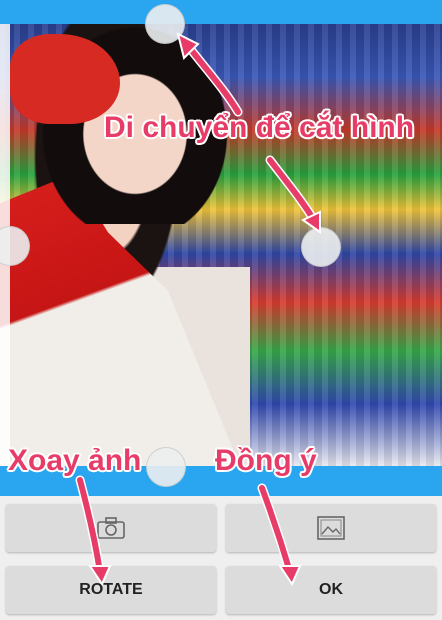 The image size is (442, 620). Describe the element at coordinates (75, 460) in the screenshot. I see `rotate-hint-label: Xoay ảnh` at that location.